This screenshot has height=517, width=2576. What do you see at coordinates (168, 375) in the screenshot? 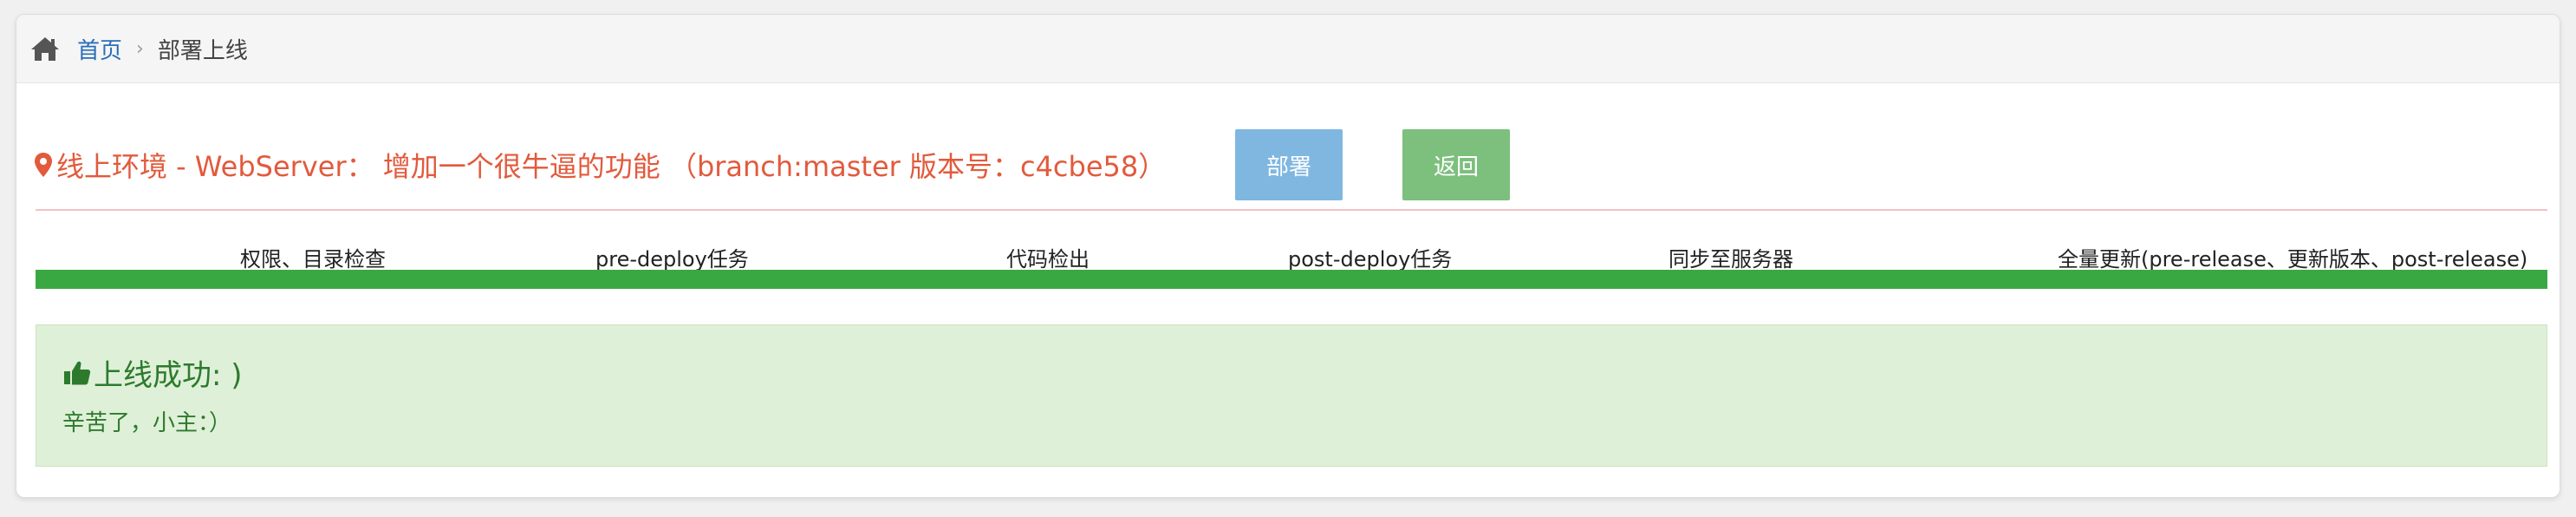
I see `success-heading-text: 上线成功: )` at bounding box center [168, 375].